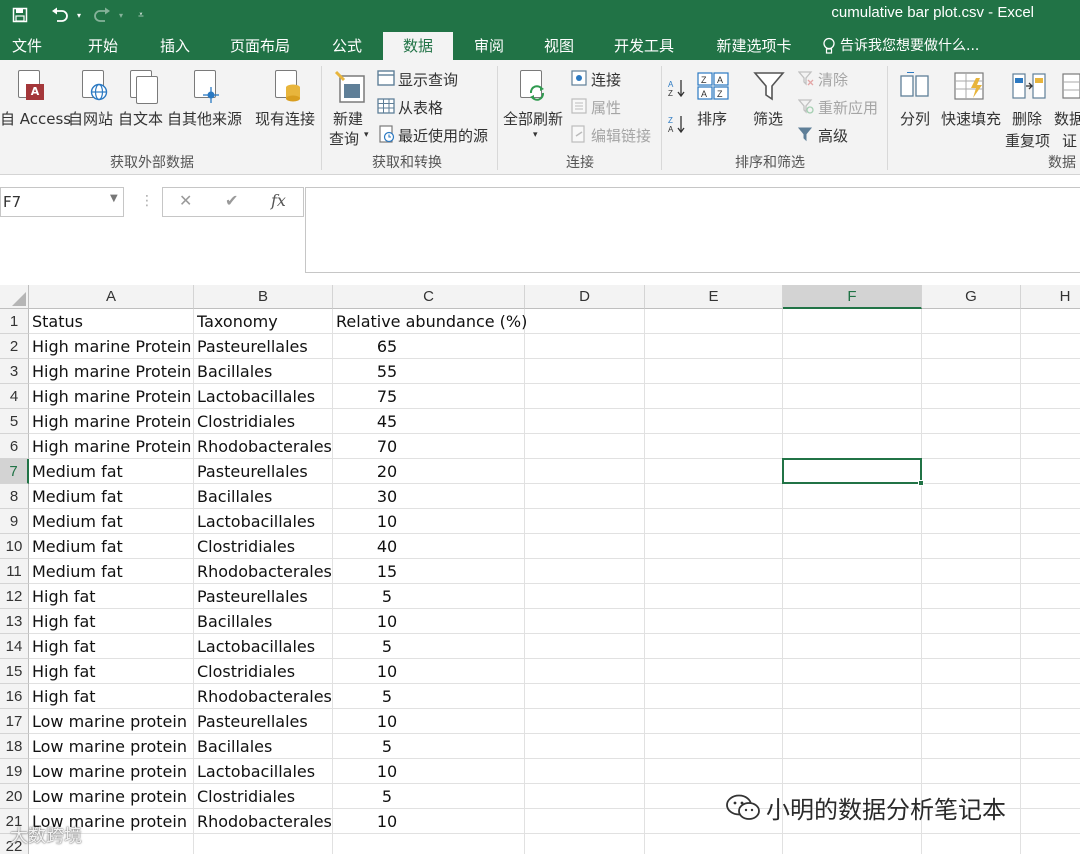 The height and width of the screenshot is (854, 1080). Describe the element at coordinates (14, 771) in the screenshot. I see `row-header: 19` at that location.